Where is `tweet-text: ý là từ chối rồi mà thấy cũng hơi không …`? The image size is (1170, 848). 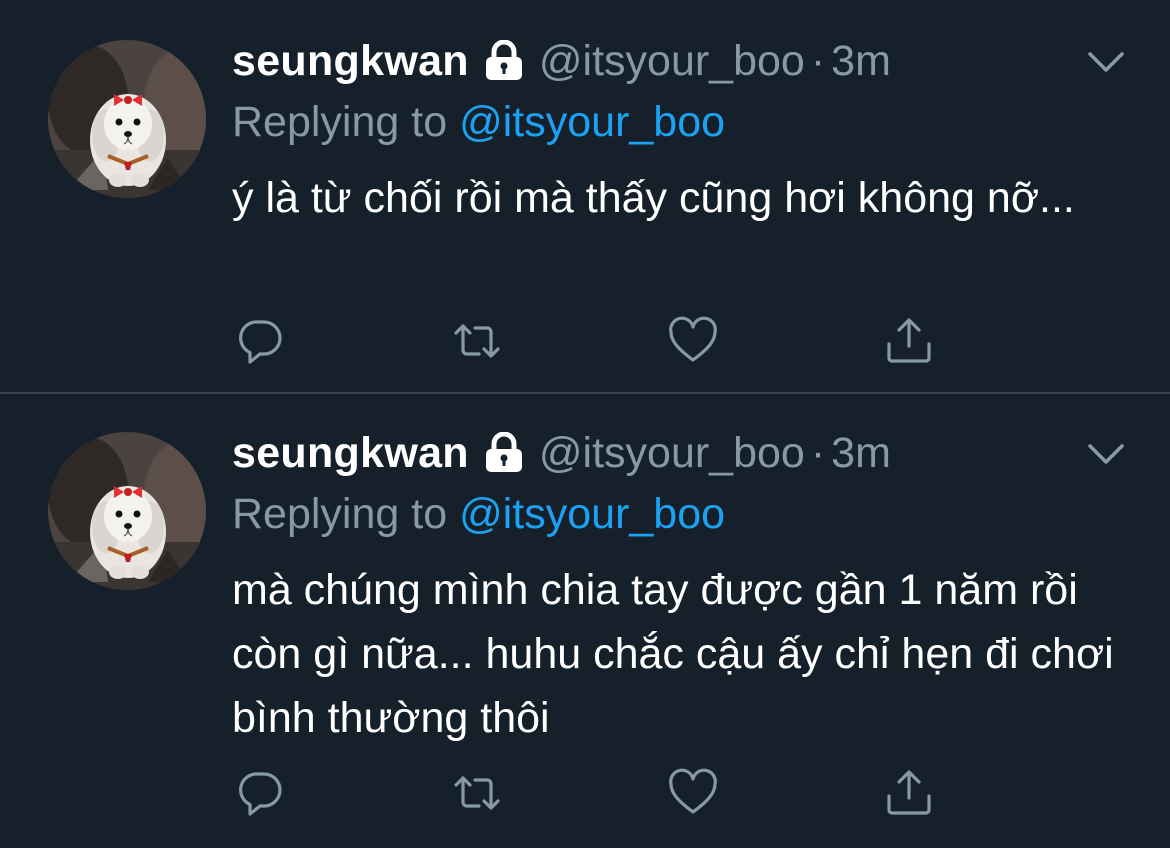
tweet-text: ý là từ chối rồi mà thấy cũng hơi không … is located at coordinates (653, 198).